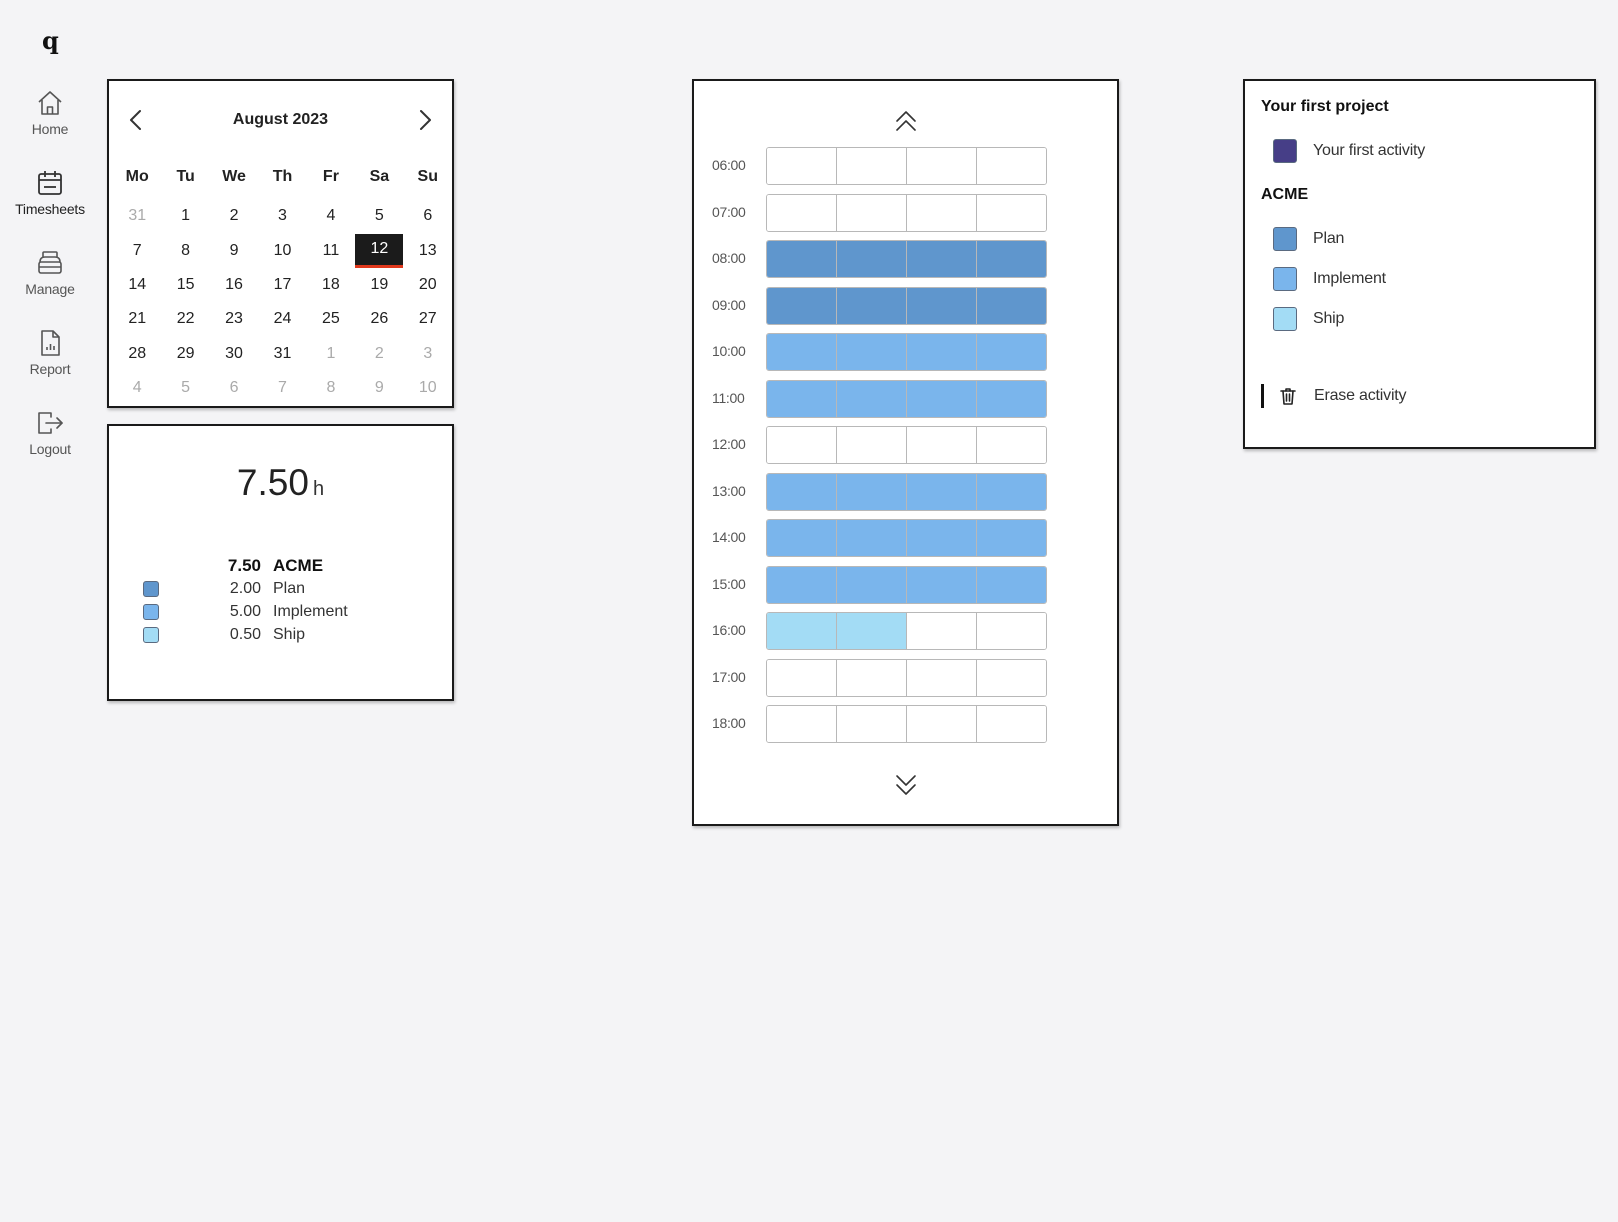  I want to click on calendar-day: 30, so click(234, 354).